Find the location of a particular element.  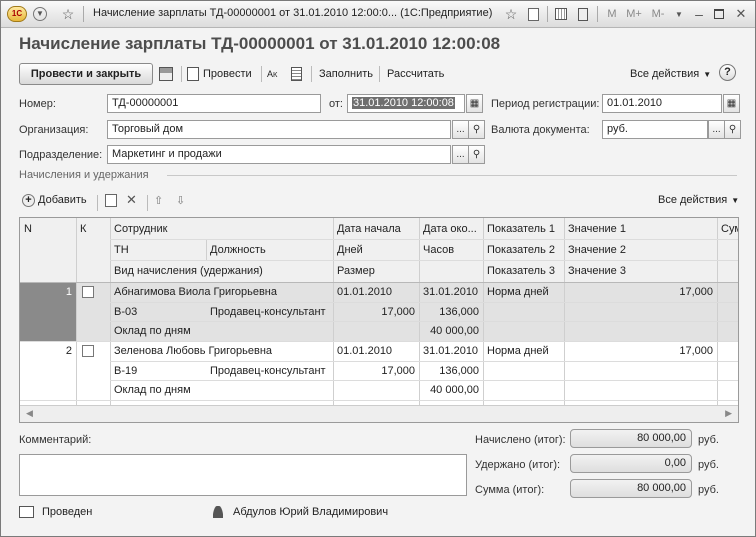

tn-cell: В-03 is located at coordinates (158, 312).